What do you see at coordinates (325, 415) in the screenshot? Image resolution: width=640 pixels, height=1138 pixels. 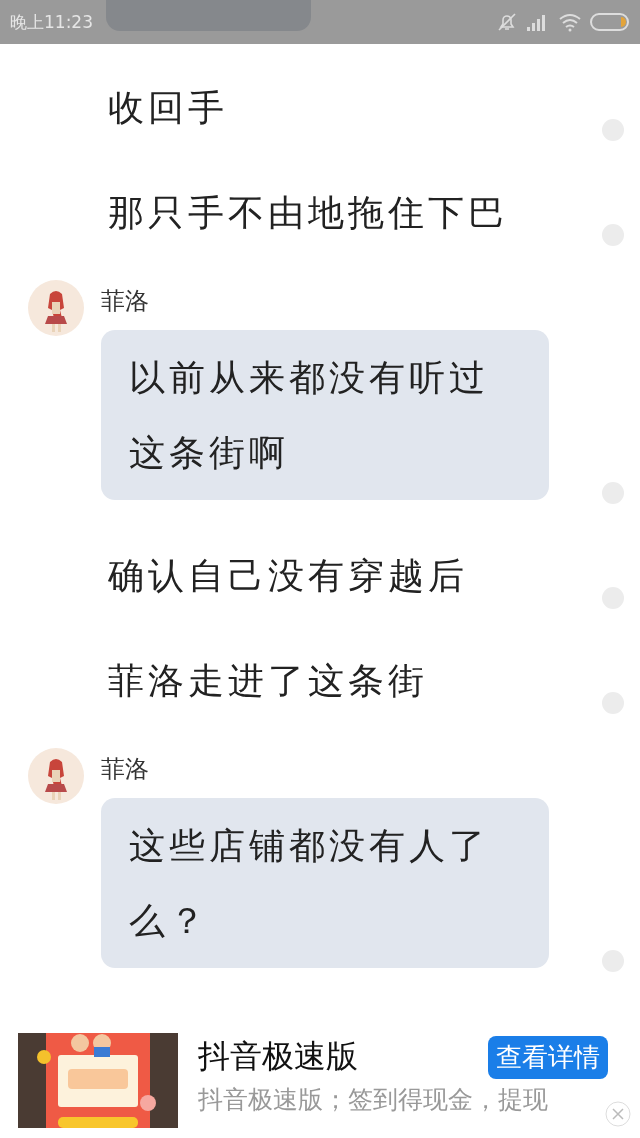 I see `message-bubble: 以前从来都没有听过这条街啊` at bounding box center [325, 415].